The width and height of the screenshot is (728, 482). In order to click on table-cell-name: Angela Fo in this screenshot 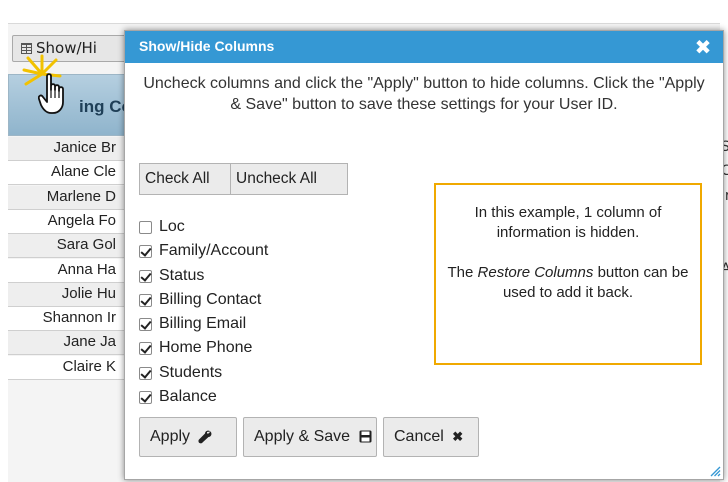, I will do `click(81, 220)`.